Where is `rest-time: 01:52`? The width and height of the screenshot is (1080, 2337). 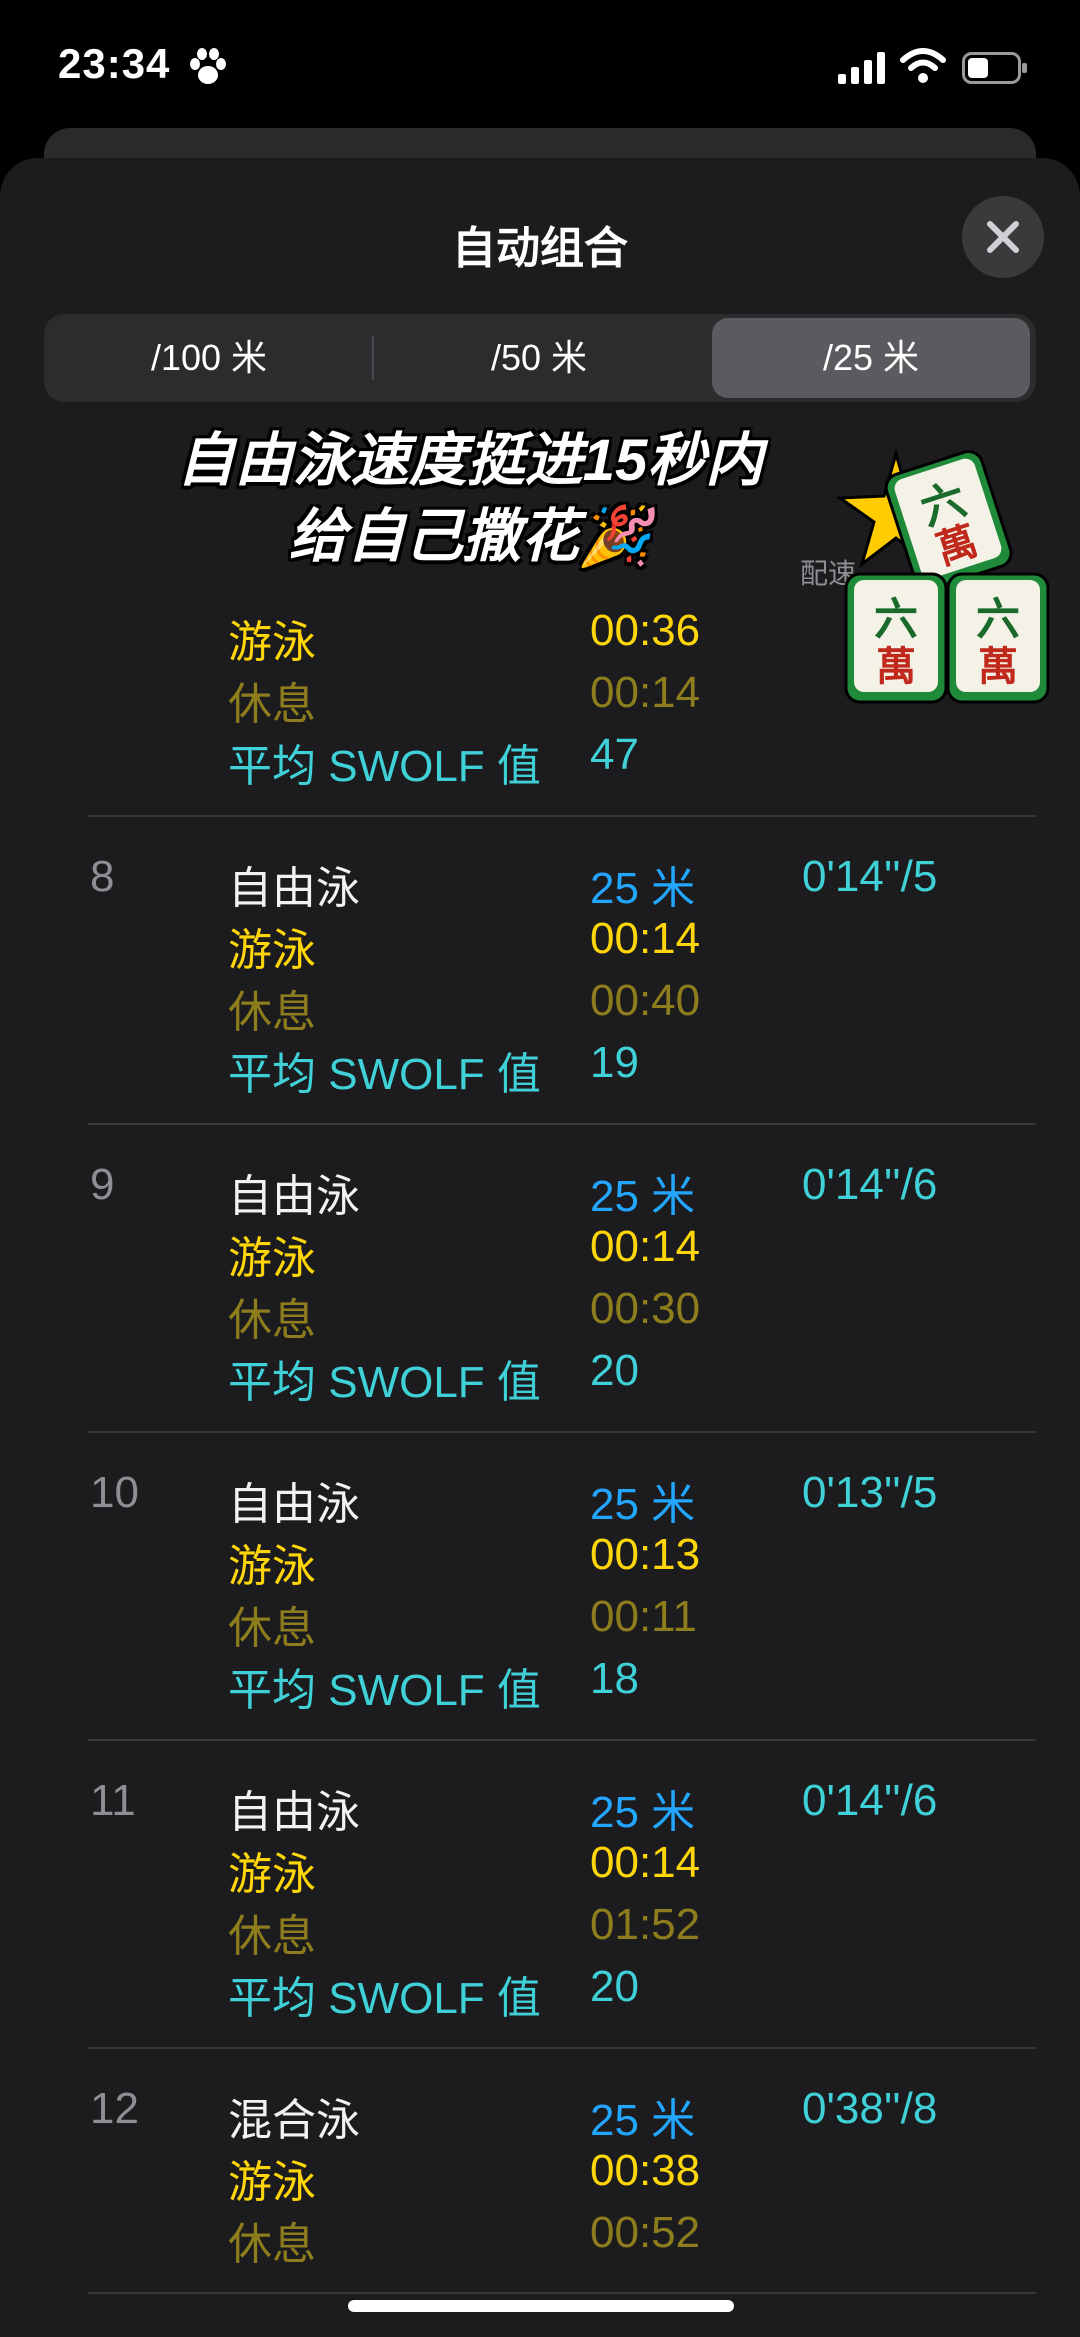 rest-time: 01:52 is located at coordinates (645, 1924).